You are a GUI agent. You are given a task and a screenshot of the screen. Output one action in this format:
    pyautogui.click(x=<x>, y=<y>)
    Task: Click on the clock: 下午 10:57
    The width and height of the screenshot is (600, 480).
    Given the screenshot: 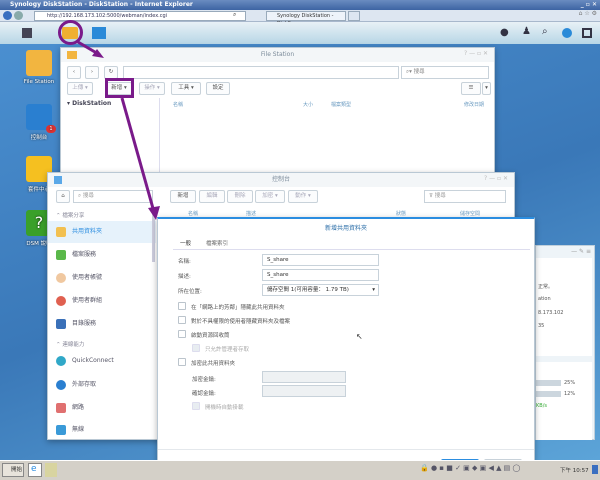 What is the action you would take?
    pyautogui.click(x=574, y=470)
    